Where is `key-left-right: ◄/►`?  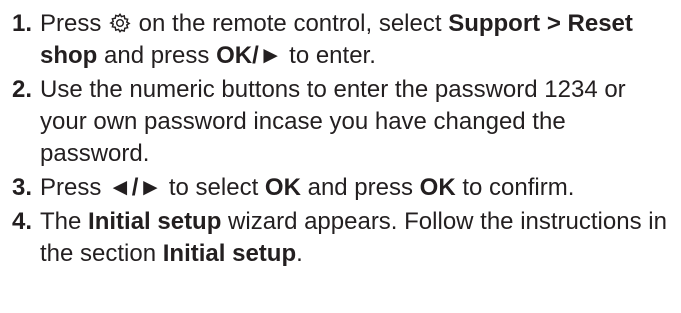
key-left-right: ◄/► is located at coordinates (135, 187).